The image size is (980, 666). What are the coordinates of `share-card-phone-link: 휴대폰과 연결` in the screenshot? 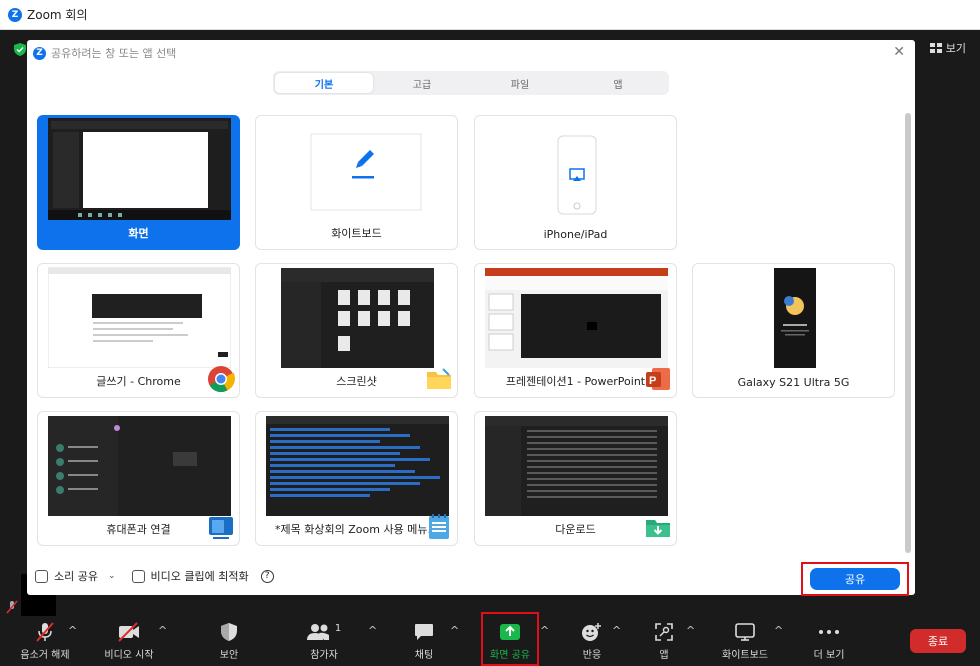 It's located at (138, 478).